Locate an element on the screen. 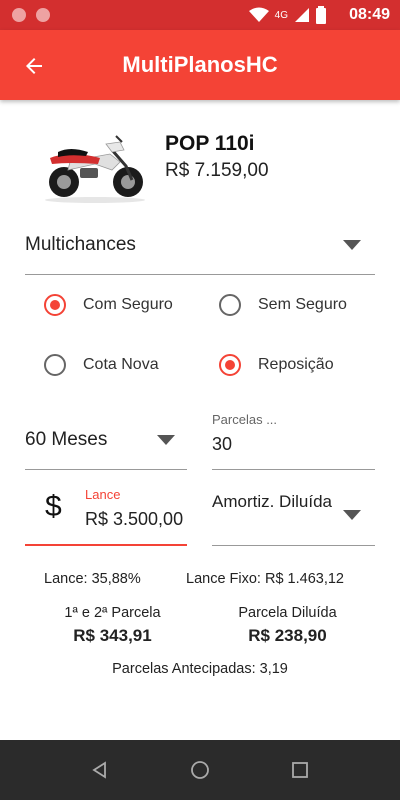  term-dropdown: 60 Meses is located at coordinates (106, 444).